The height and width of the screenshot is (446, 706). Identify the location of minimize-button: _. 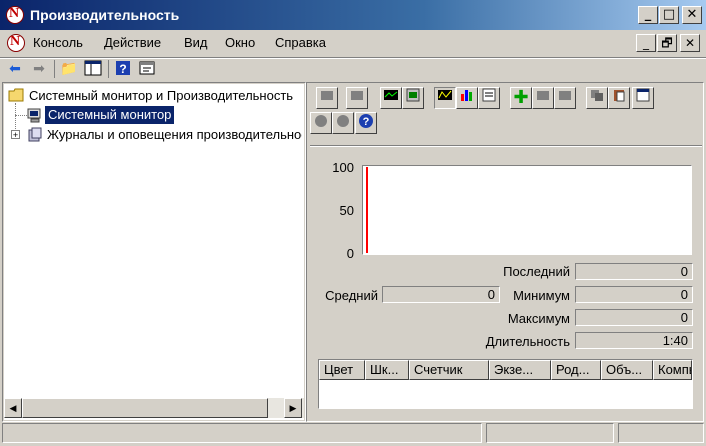
(648, 15).